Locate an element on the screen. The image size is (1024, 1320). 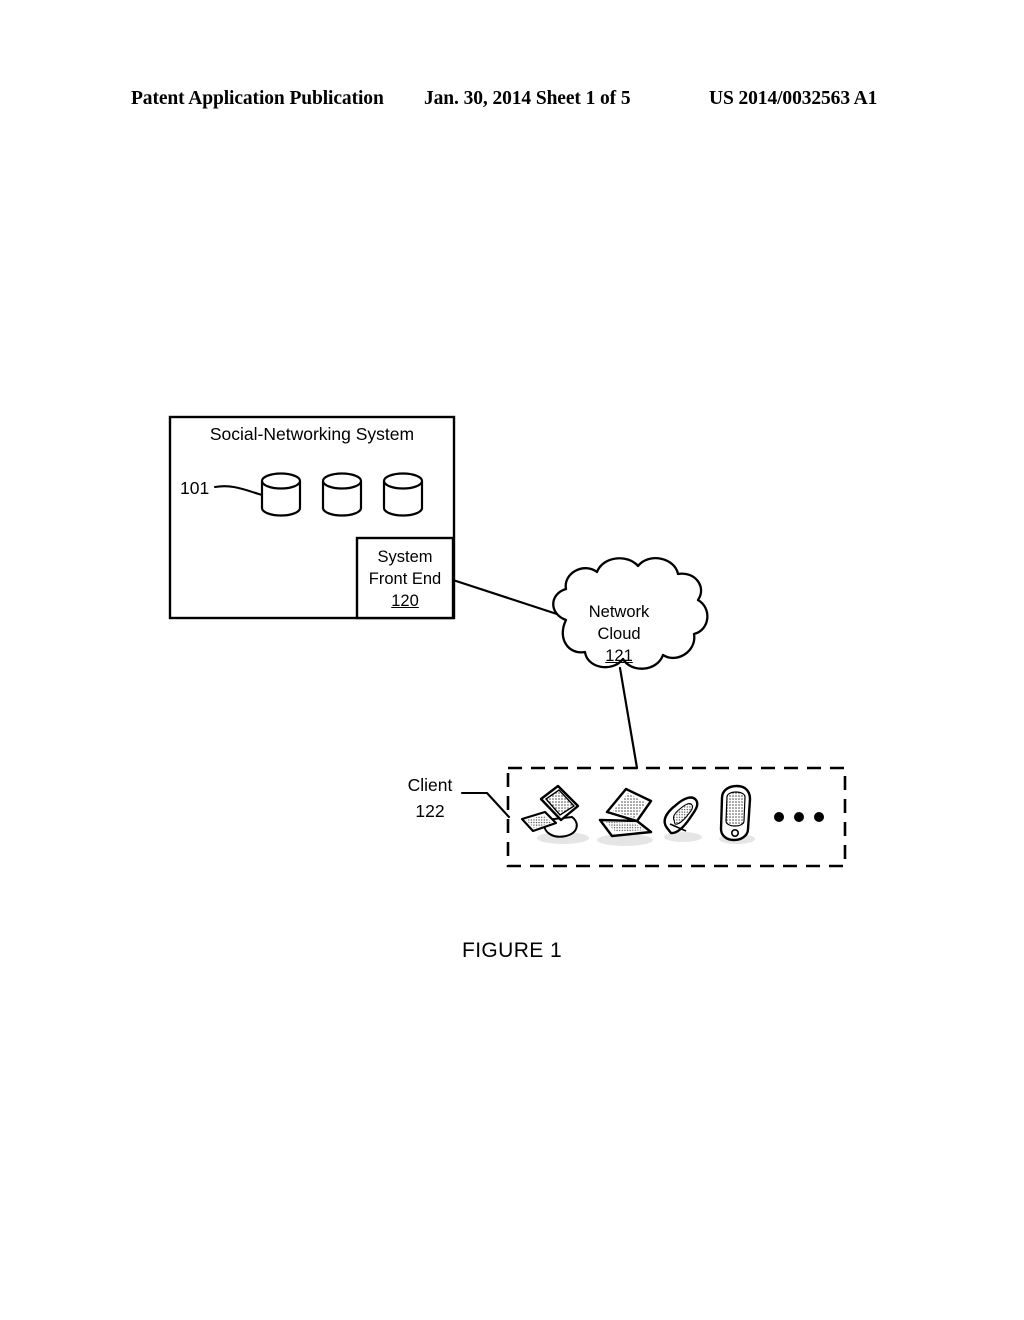
laptop-icon is located at coordinates (625, 816).